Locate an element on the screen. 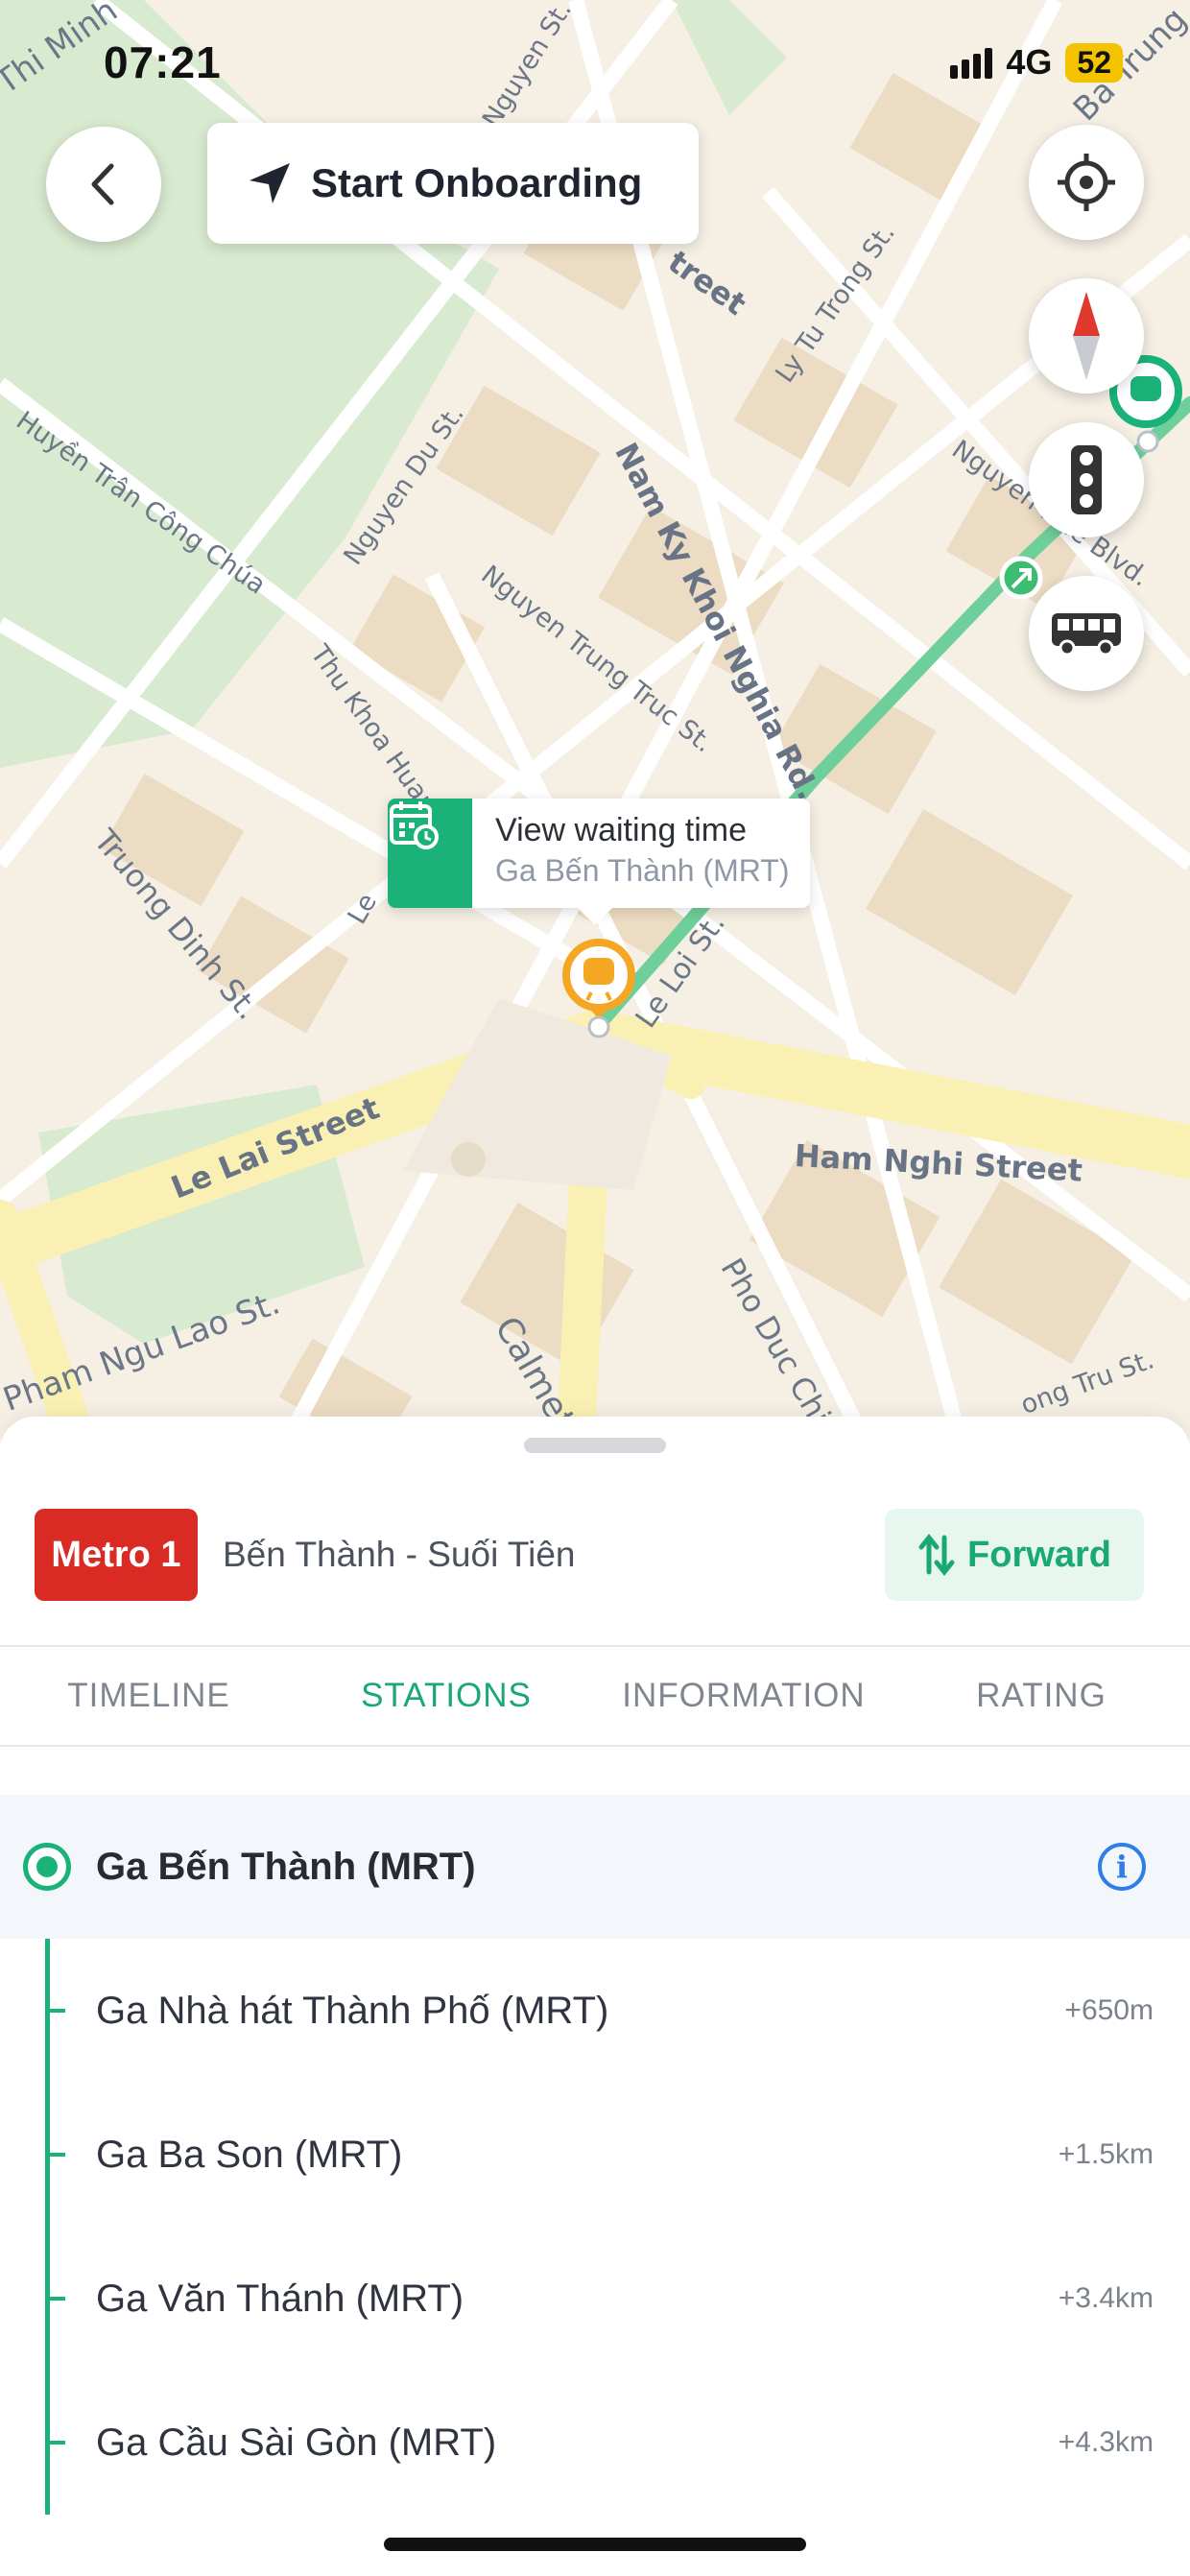 The width and height of the screenshot is (1190, 2576). station-name: Ga Văn Thánh (MRT) is located at coordinates (280, 2298).